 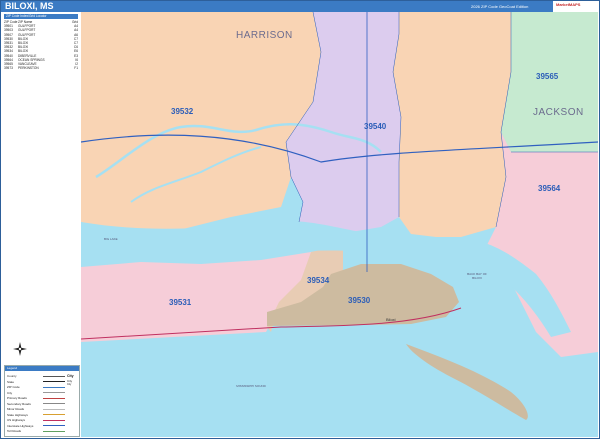 What do you see at coordinates (500, 6) in the screenshot?
I see `edition-label: 2026 ZIP Code GeoCoat Edition` at bounding box center [500, 6].